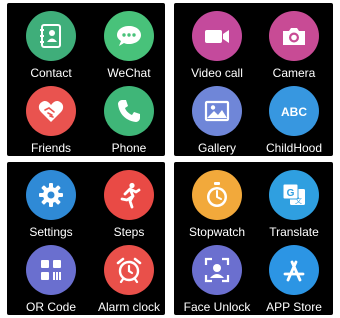 This screenshot has width=340, height=318. I want to click on face-scan-icon, so click(217, 270).